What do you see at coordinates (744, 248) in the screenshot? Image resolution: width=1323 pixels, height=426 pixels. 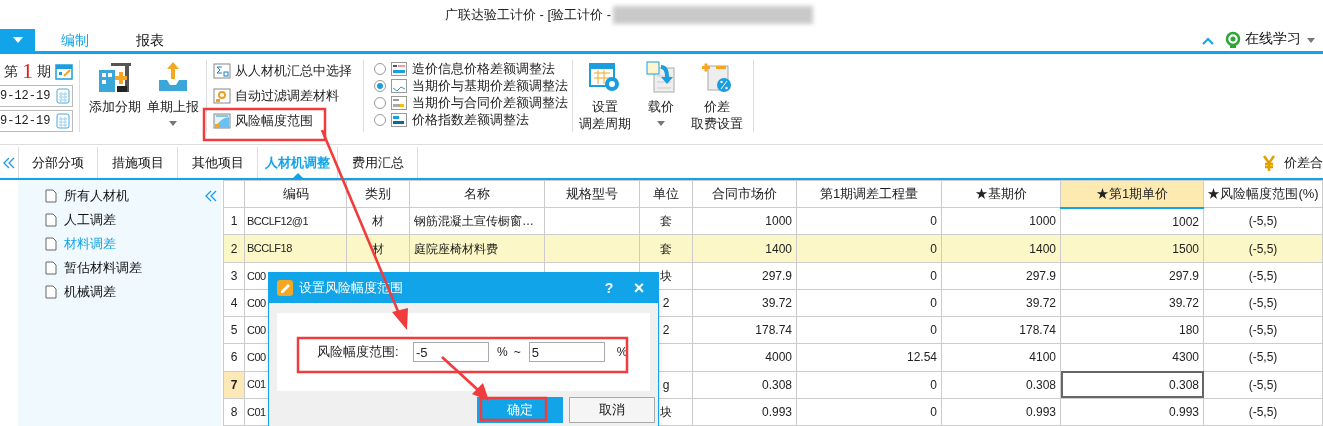 I see `table-cell: 1400` at bounding box center [744, 248].